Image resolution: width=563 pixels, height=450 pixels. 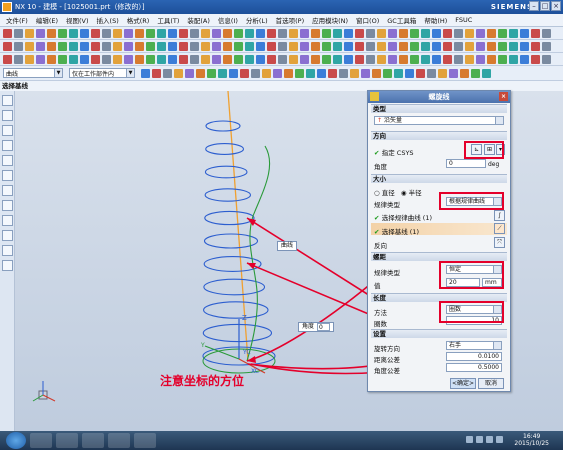 I want to click on cancel-button: 取消, so click(x=491, y=383).